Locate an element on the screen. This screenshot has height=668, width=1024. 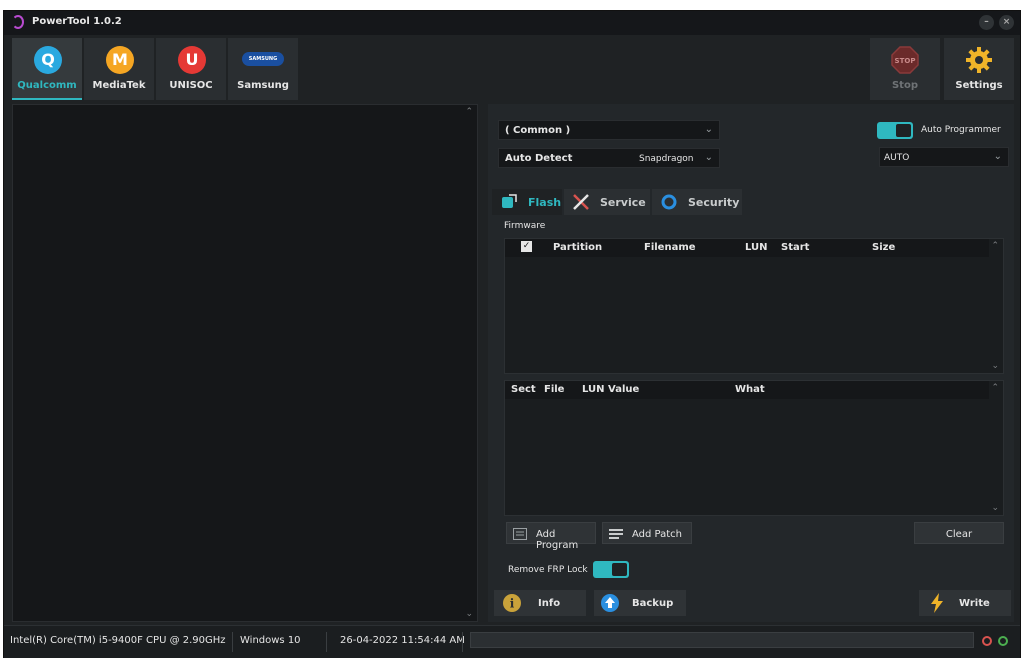
upload-arrow-icon is located at coordinates (610, 603).